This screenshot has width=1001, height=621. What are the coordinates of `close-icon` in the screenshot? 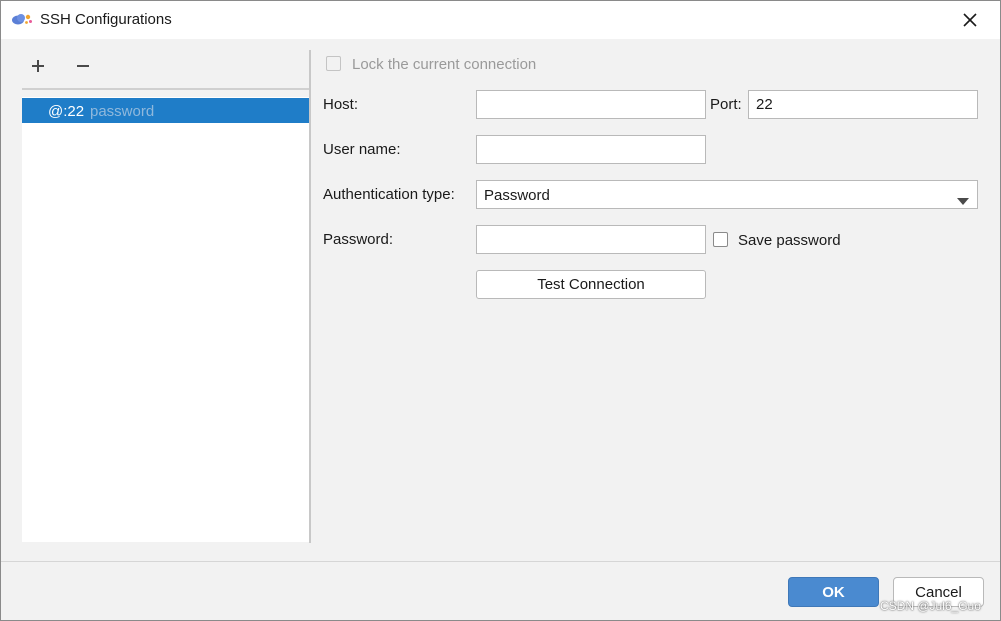 It's located at (970, 20).